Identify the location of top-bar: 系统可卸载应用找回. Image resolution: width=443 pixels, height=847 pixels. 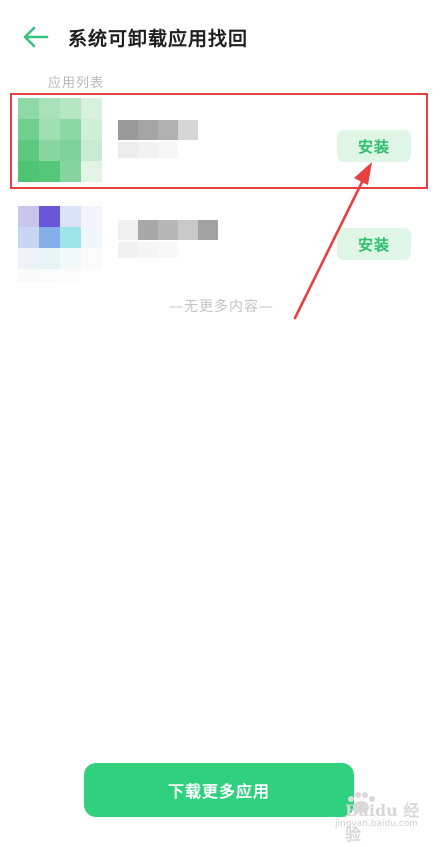
(221, 39).